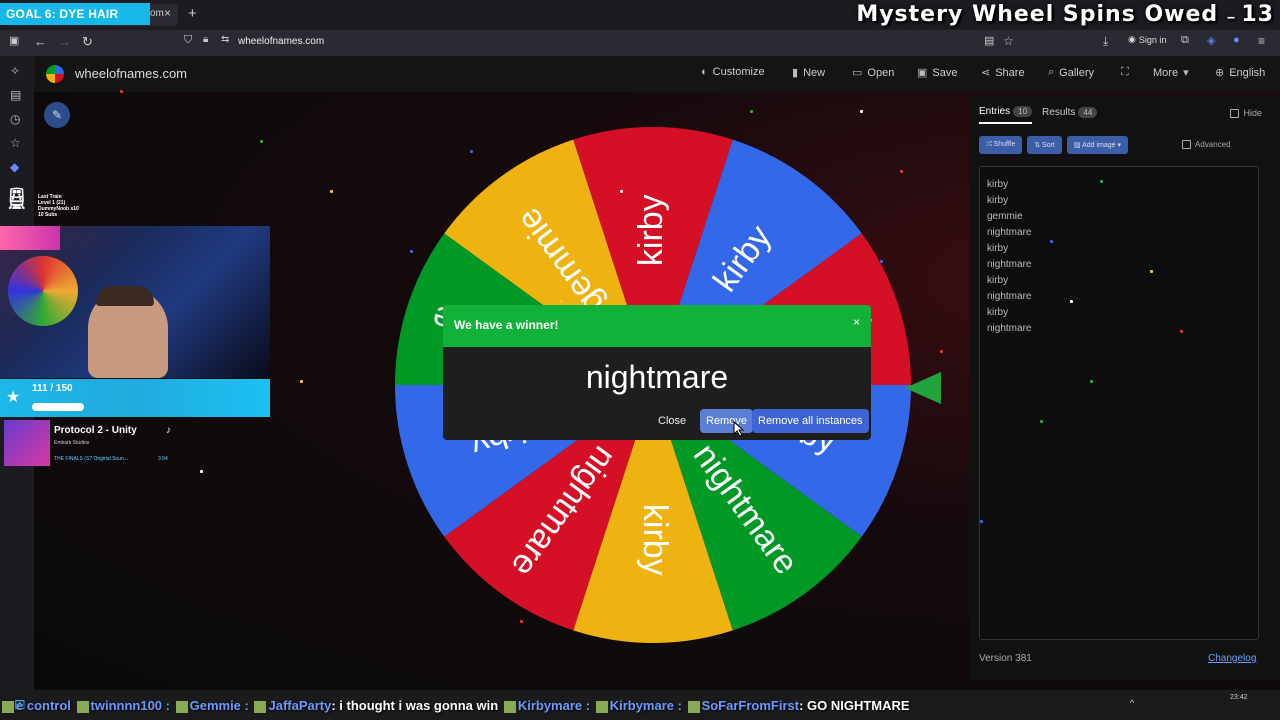 This screenshot has width=1280, height=720. Describe the element at coordinates (58, 407) in the screenshot. I see `goal-progress-bar` at that location.